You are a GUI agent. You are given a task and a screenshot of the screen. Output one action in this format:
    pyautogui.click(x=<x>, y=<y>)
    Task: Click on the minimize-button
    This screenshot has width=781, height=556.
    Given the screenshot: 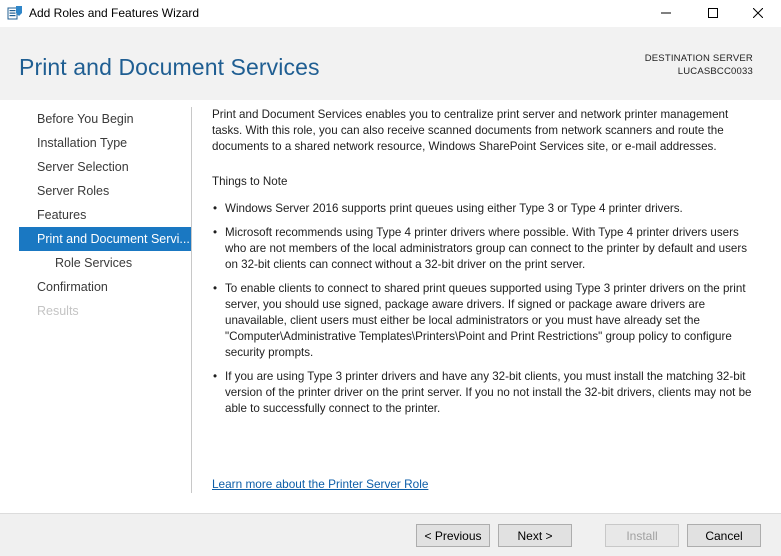 What is the action you would take?
    pyautogui.click(x=666, y=13)
    